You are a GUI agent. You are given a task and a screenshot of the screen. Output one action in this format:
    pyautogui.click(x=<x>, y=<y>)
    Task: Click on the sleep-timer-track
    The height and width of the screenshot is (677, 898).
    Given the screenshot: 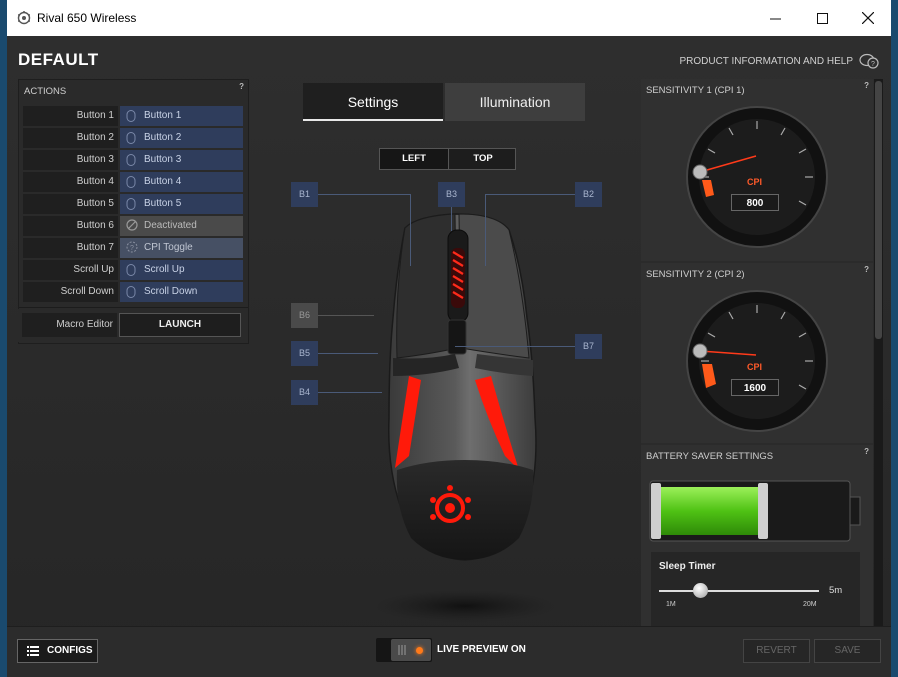 What is the action you would take?
    pyautogui.click(x=739, y=591)
    